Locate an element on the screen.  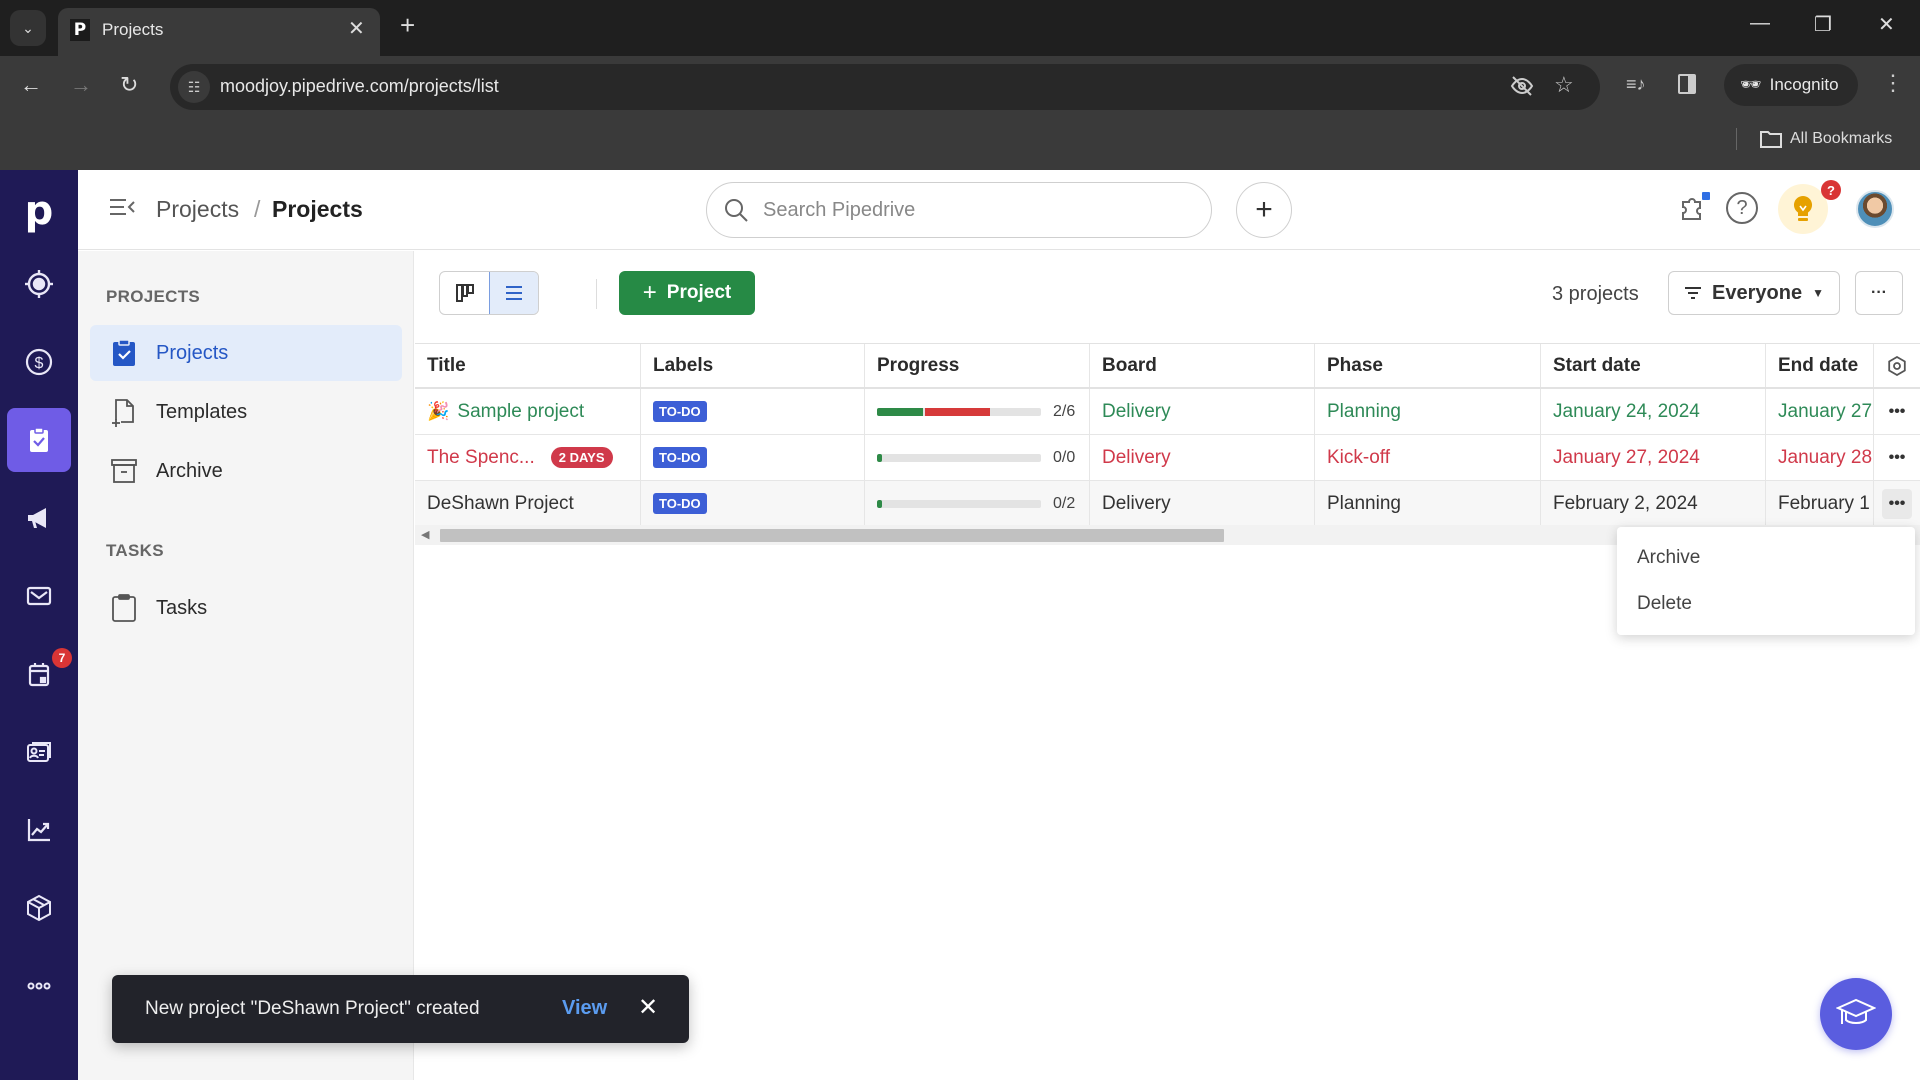
bookmark-star-icon: ☆ is located at coordinates (1564, 85).